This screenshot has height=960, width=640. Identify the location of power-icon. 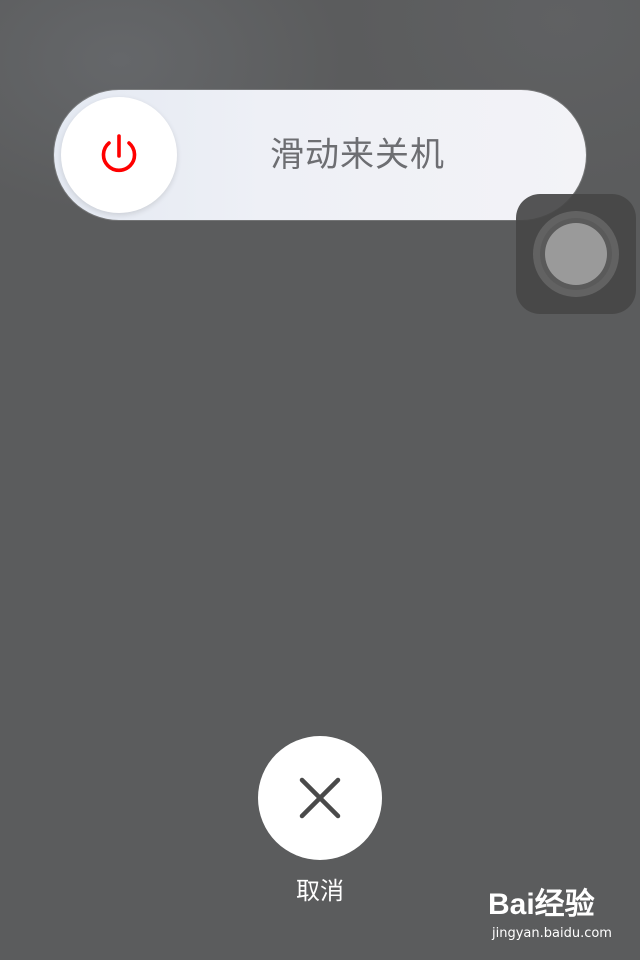
(119, 153).